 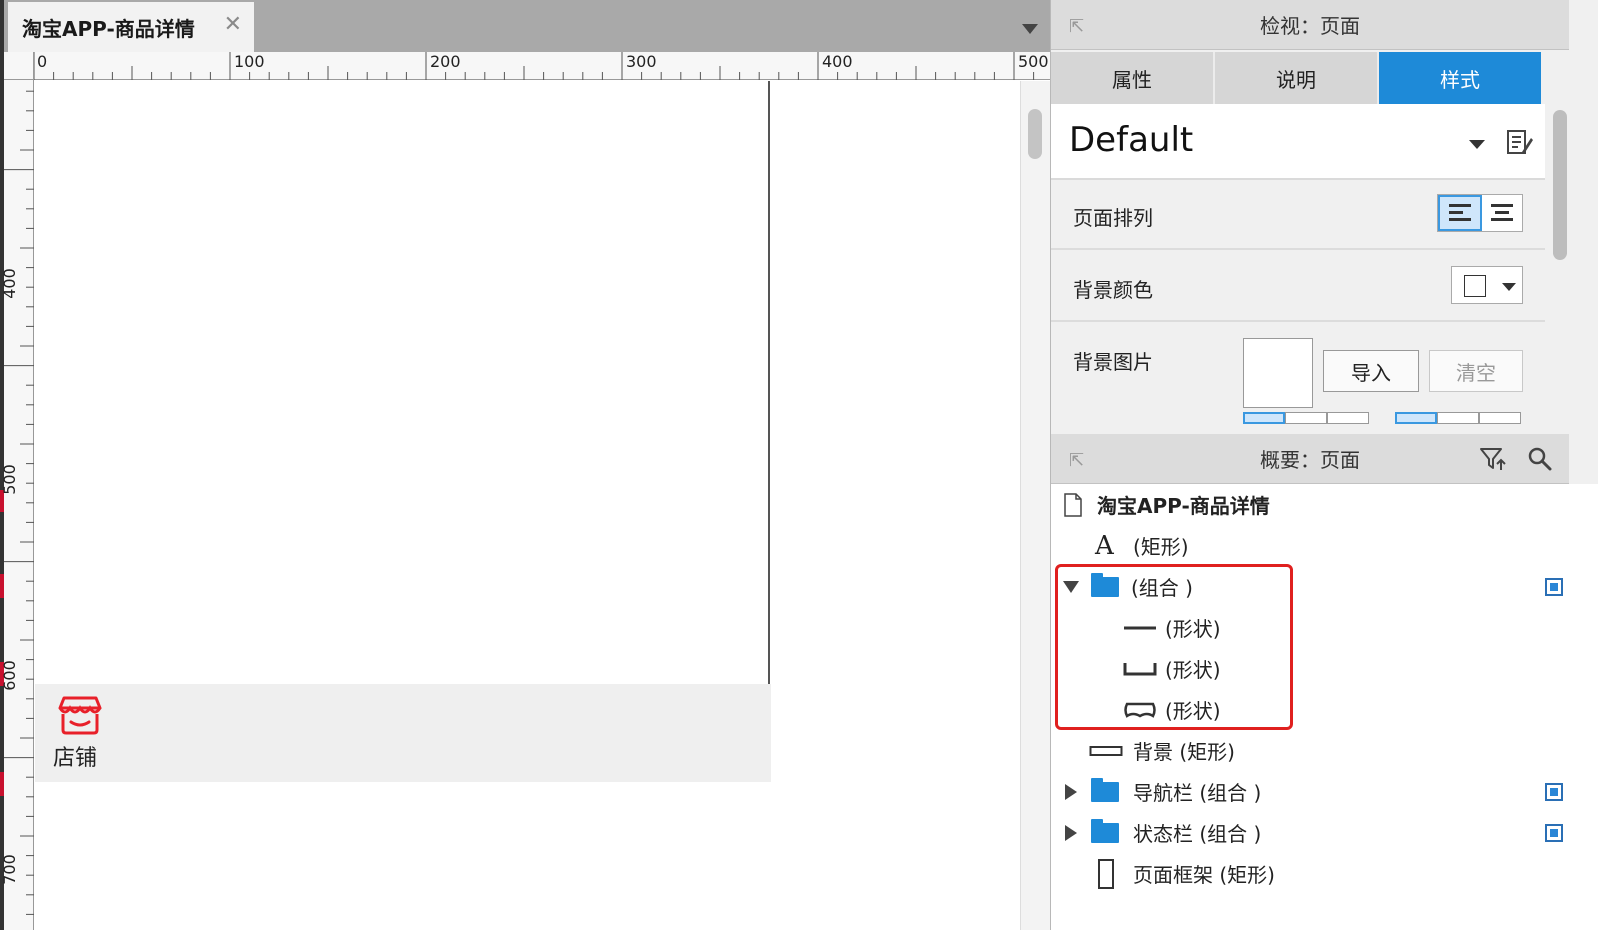 What do you see at coordinates (1278, 373) in the screenshot?
I see `bg-image-preview` at bounding box center [1278, 373].